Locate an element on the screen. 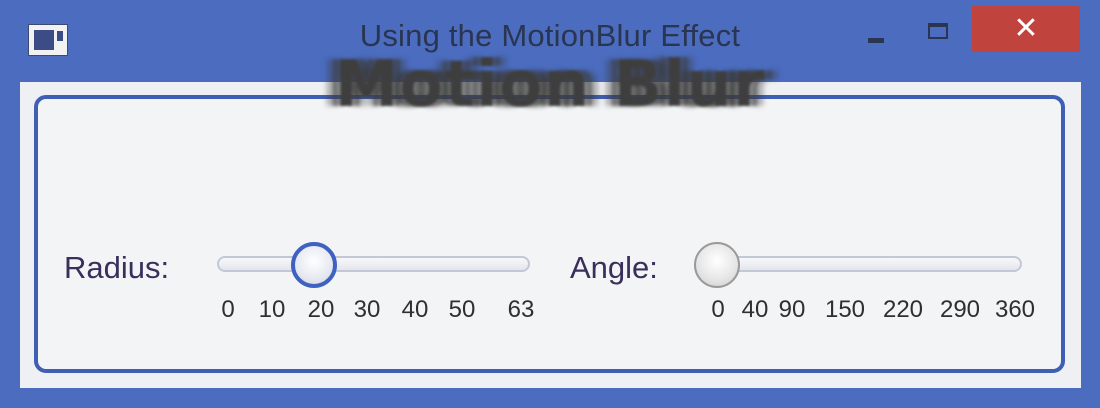  radius-tick-label: 50 is located at coordinates (462, 309).